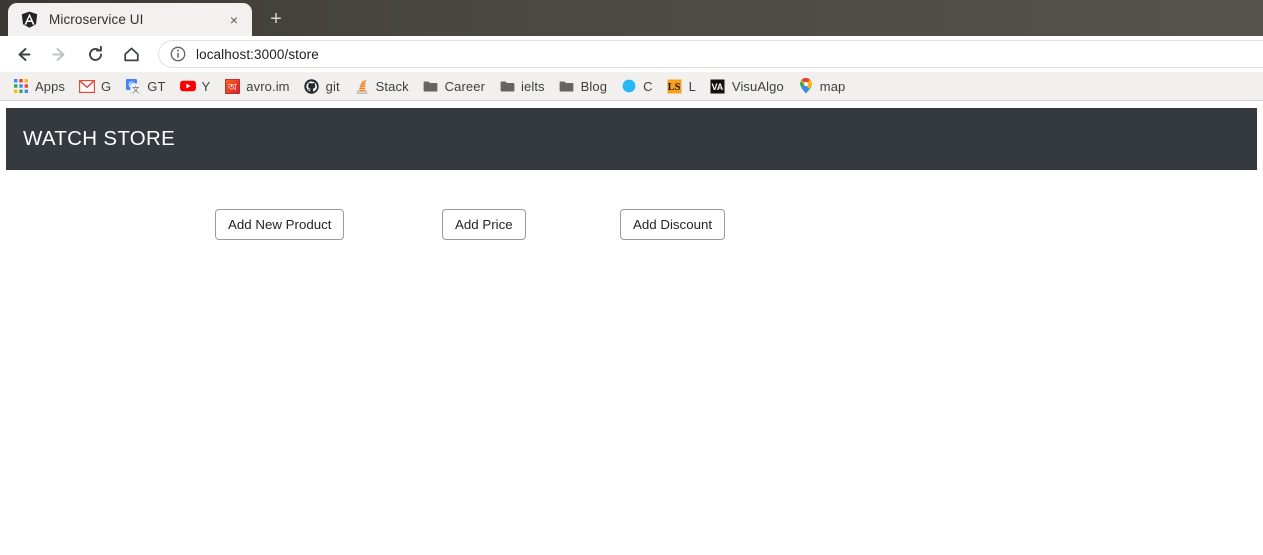  I want to click on svg-text: VA, so click(718, 87).